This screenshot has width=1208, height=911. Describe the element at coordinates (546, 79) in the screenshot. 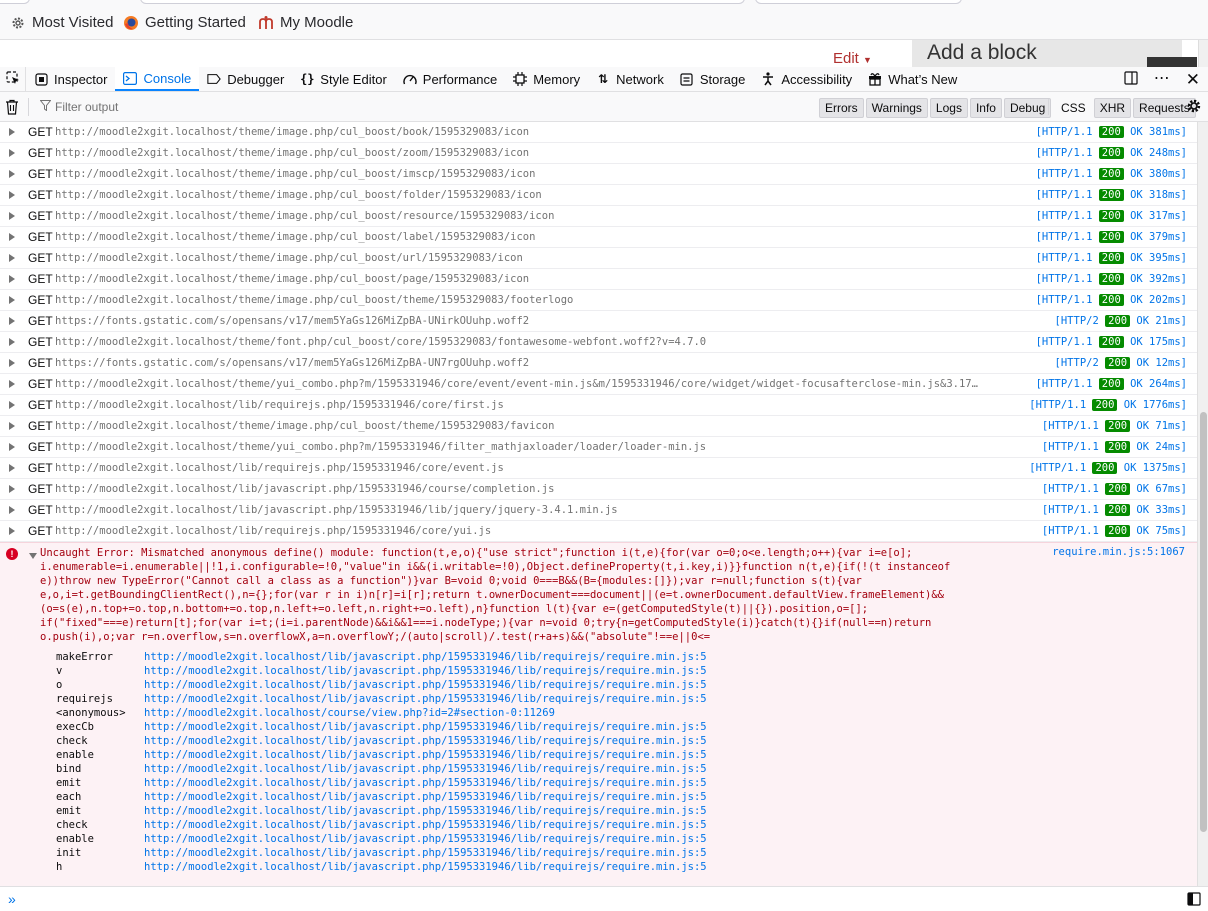

I see `tab-memory: Memory` at that location.